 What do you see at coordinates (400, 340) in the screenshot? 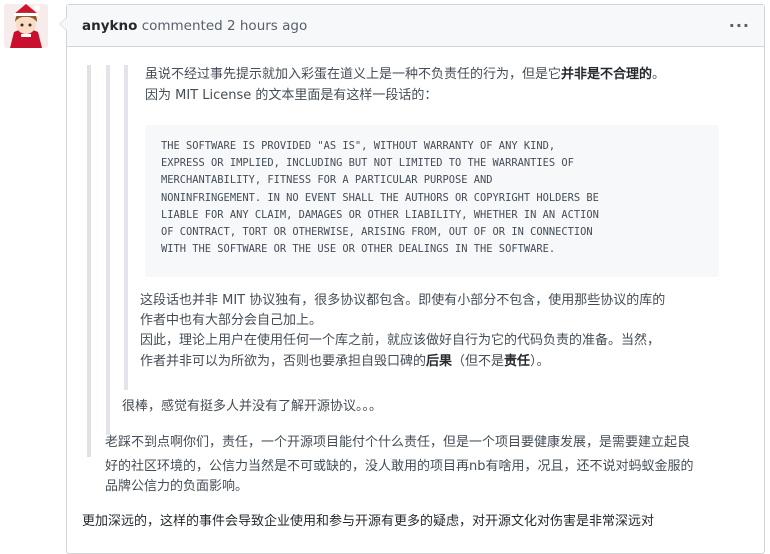
I see `quote3-para3-line1: 因此，理论上用户在使用任何一个库之前，就应该做好自行为它的代码负责的准备。当然，` at bounding box center [400, 340].